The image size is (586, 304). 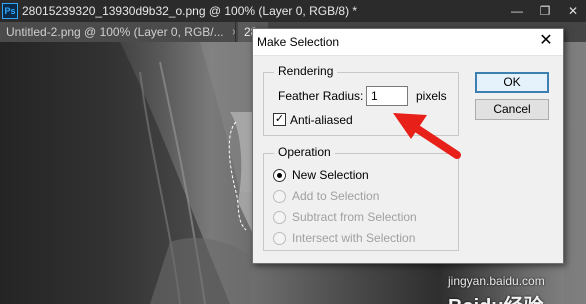 What do you see at coordinates (354, 238) in the screenshot?
I see `intersect-with-selection-label: Intersect with Selection` at bounding box center [354, 238].